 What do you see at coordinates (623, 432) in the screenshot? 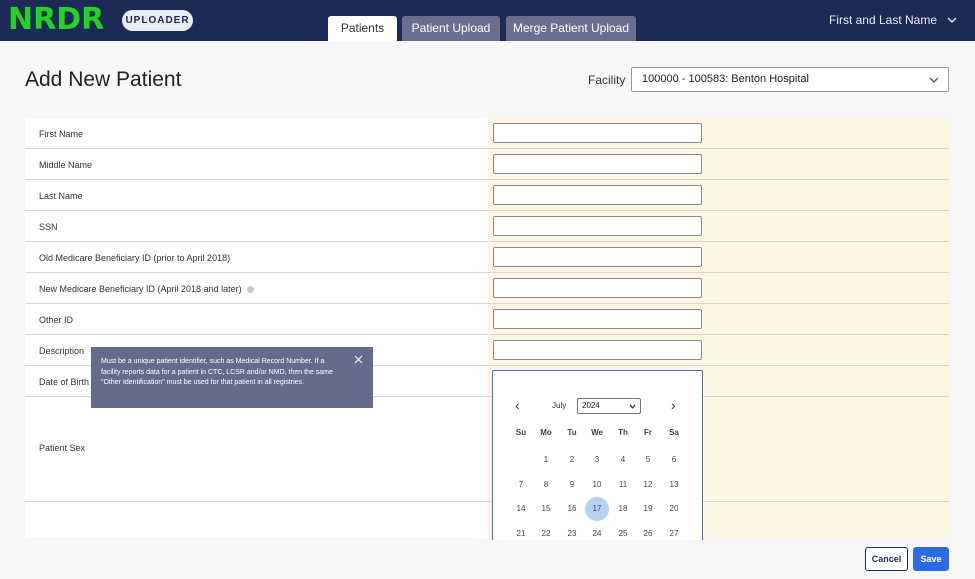
I see `weekday-label: Th` at bounding box center [623, 432].